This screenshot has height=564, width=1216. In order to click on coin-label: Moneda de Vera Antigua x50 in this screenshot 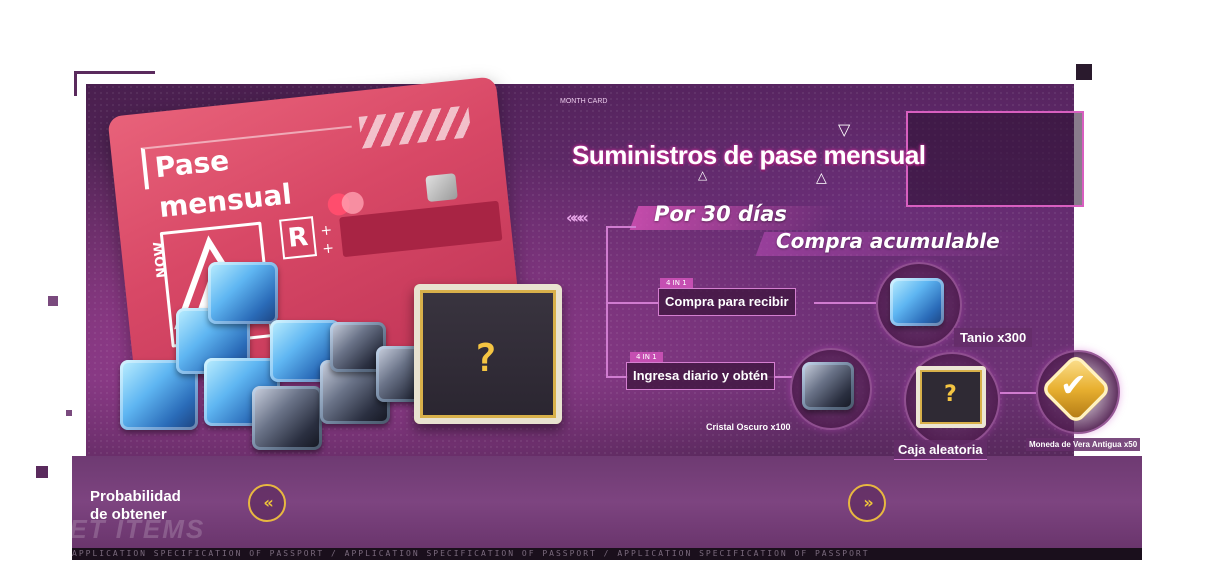, I will do `click(1083, 444)`.